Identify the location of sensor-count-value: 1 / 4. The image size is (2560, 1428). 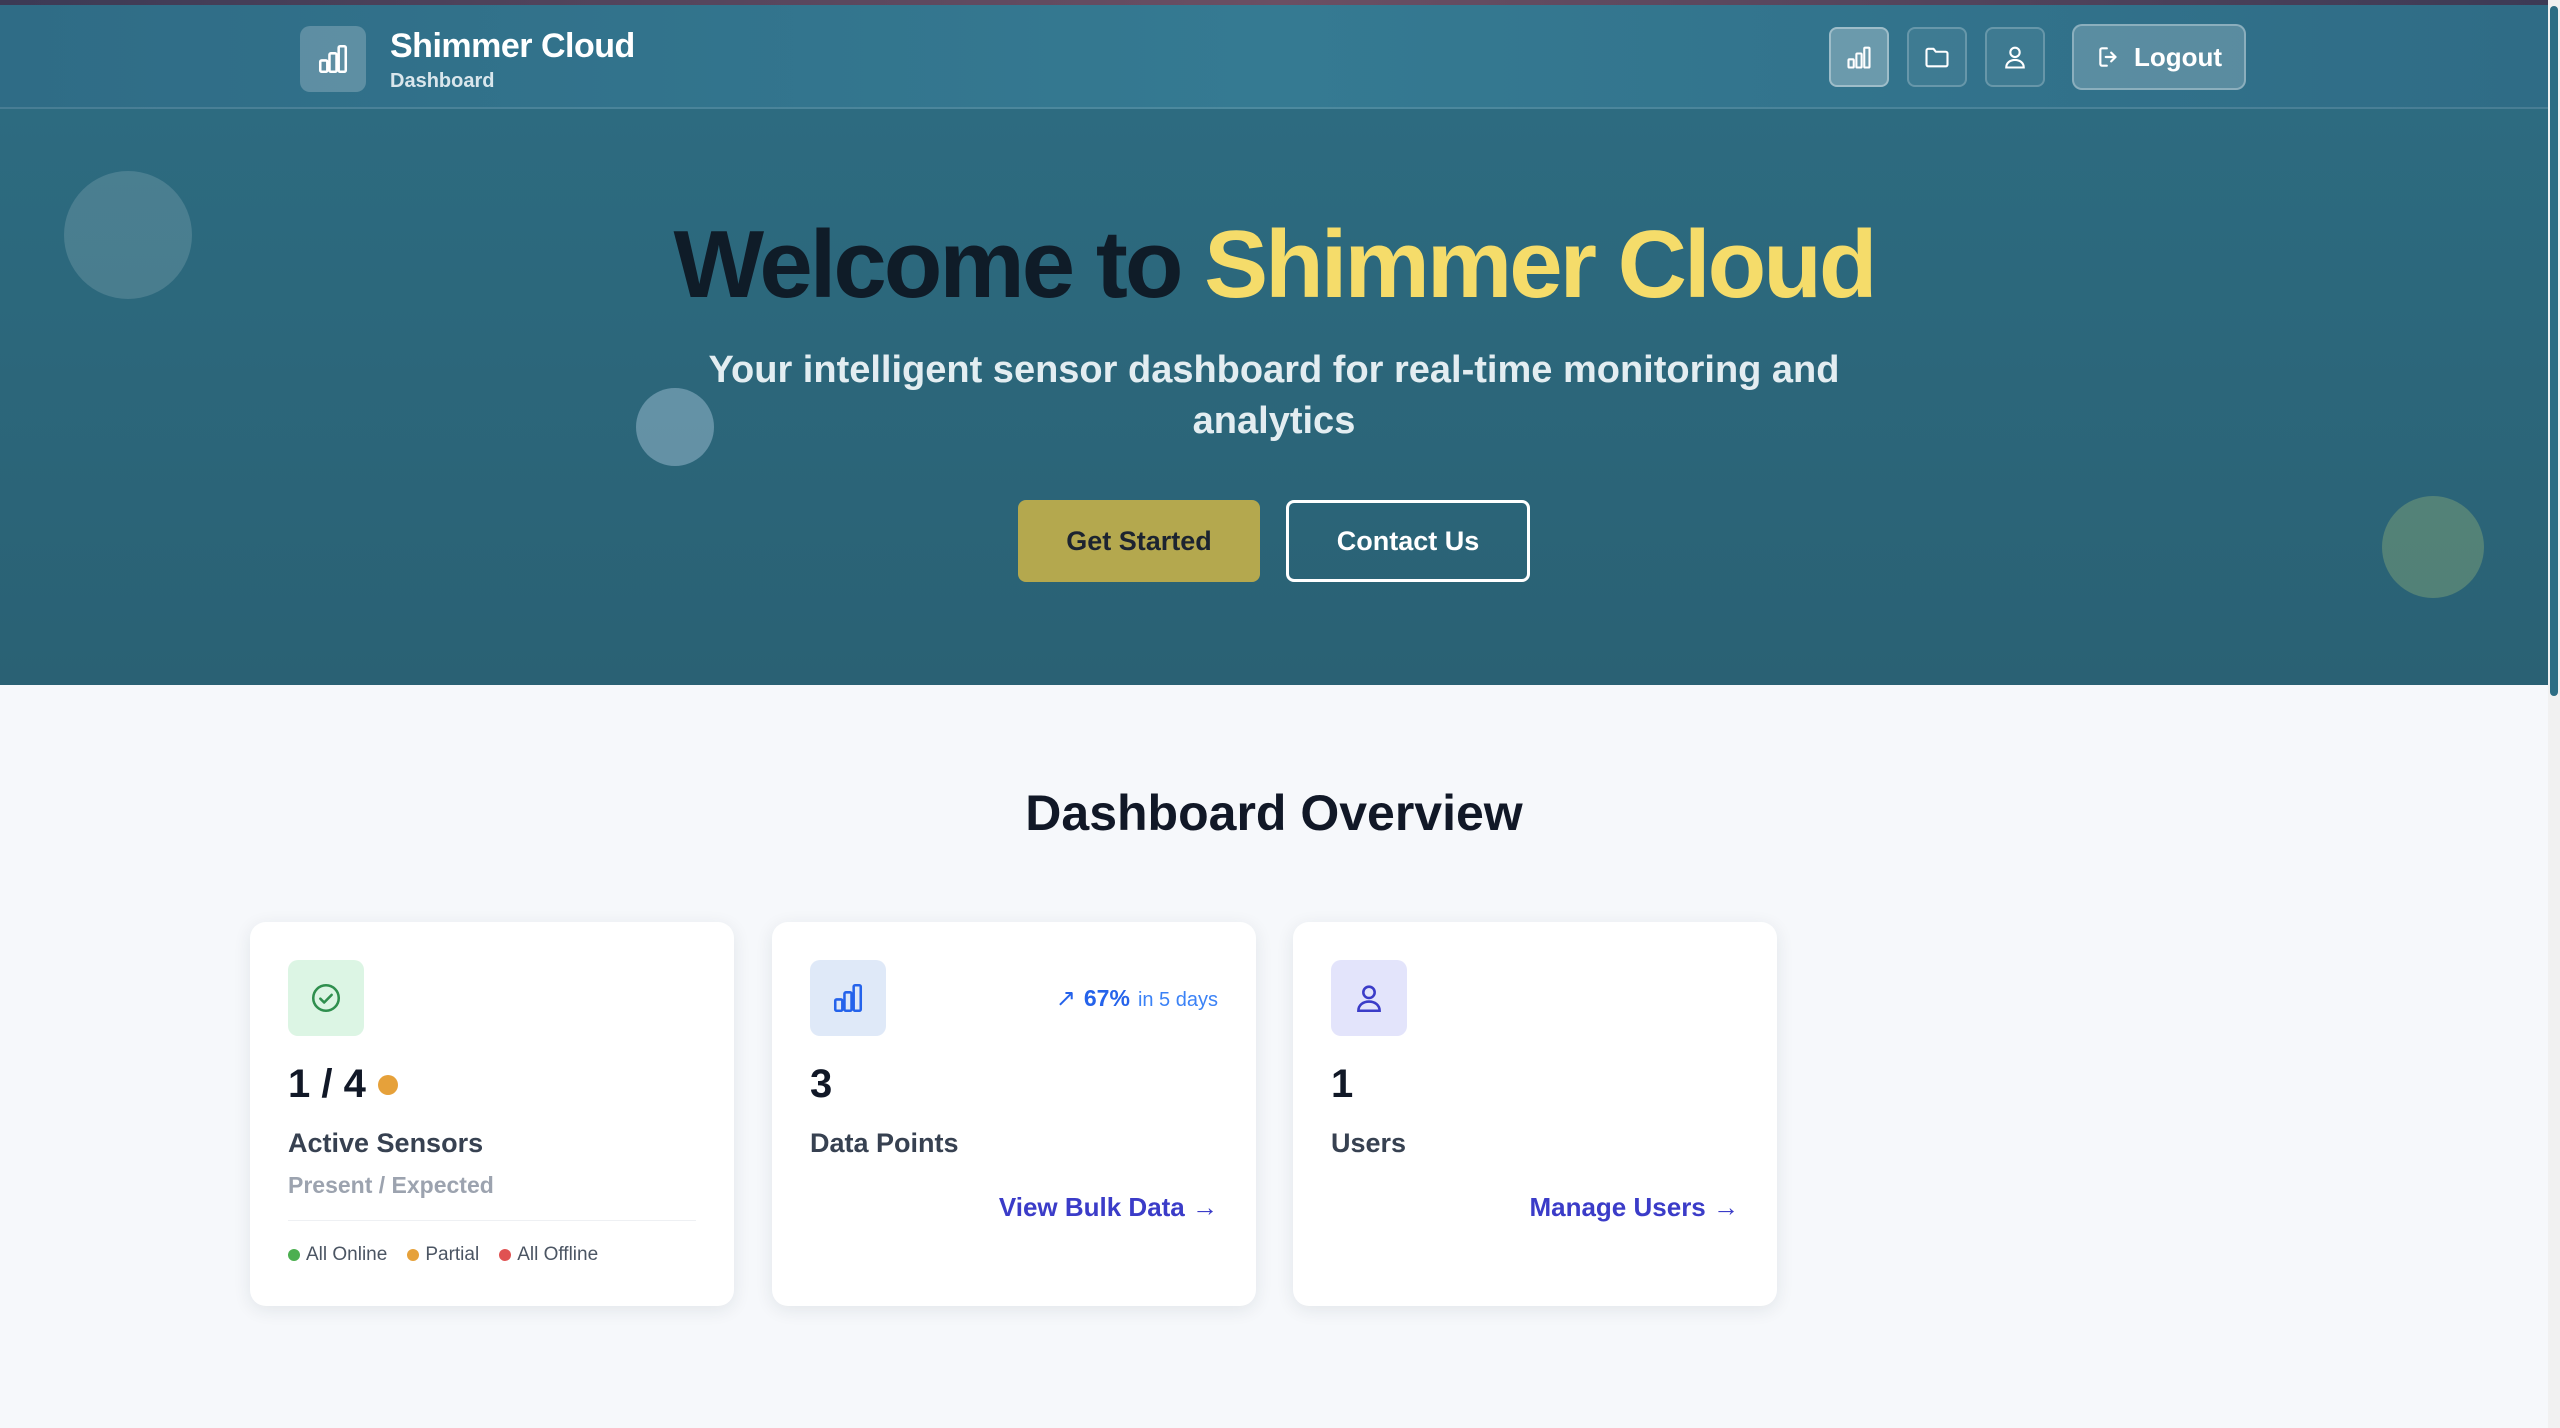
(327, 1084).